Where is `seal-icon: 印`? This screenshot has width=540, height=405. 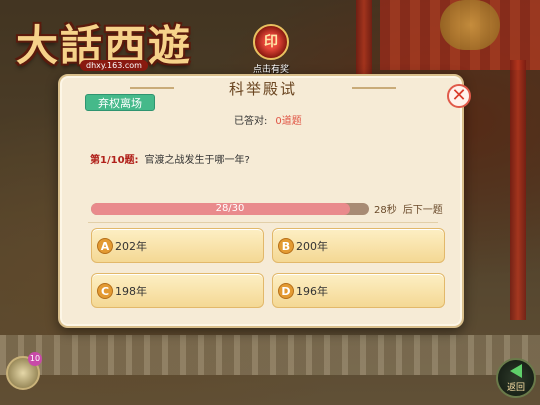 seal-icon: 印 is located at coordinates (271, 42).